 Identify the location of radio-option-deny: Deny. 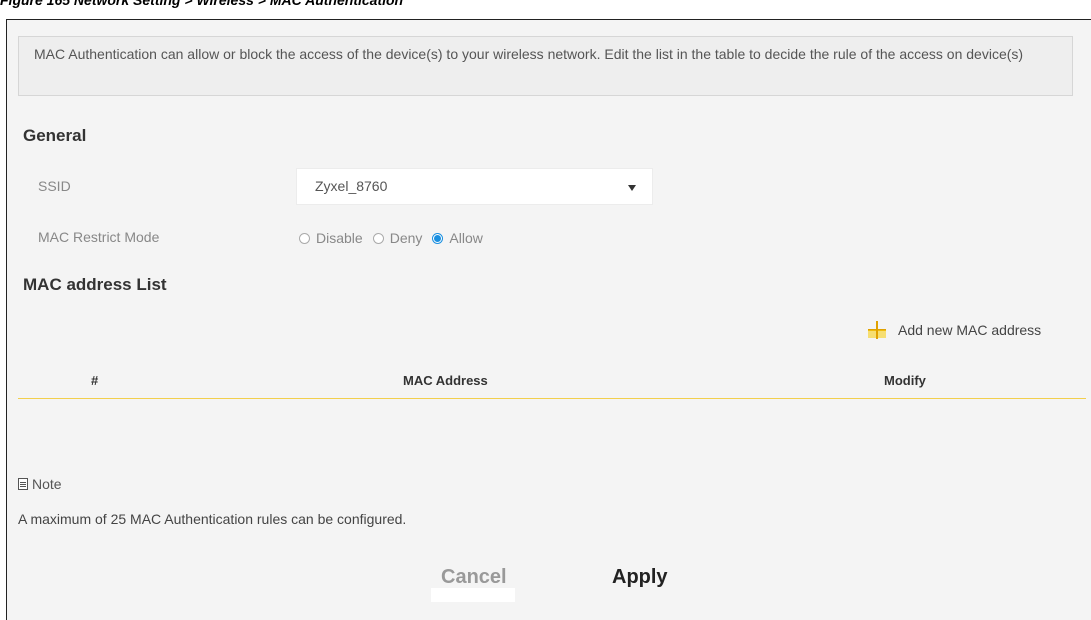
(397, 238).